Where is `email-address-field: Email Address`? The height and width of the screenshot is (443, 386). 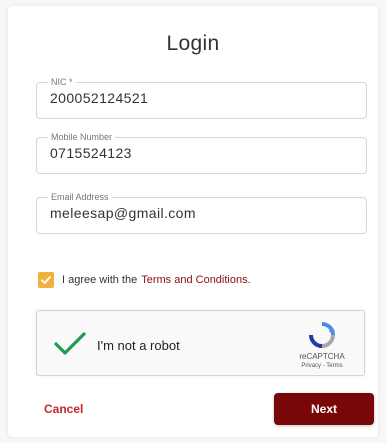
email-address-field: Email Address is located at coordinates (201, 213).